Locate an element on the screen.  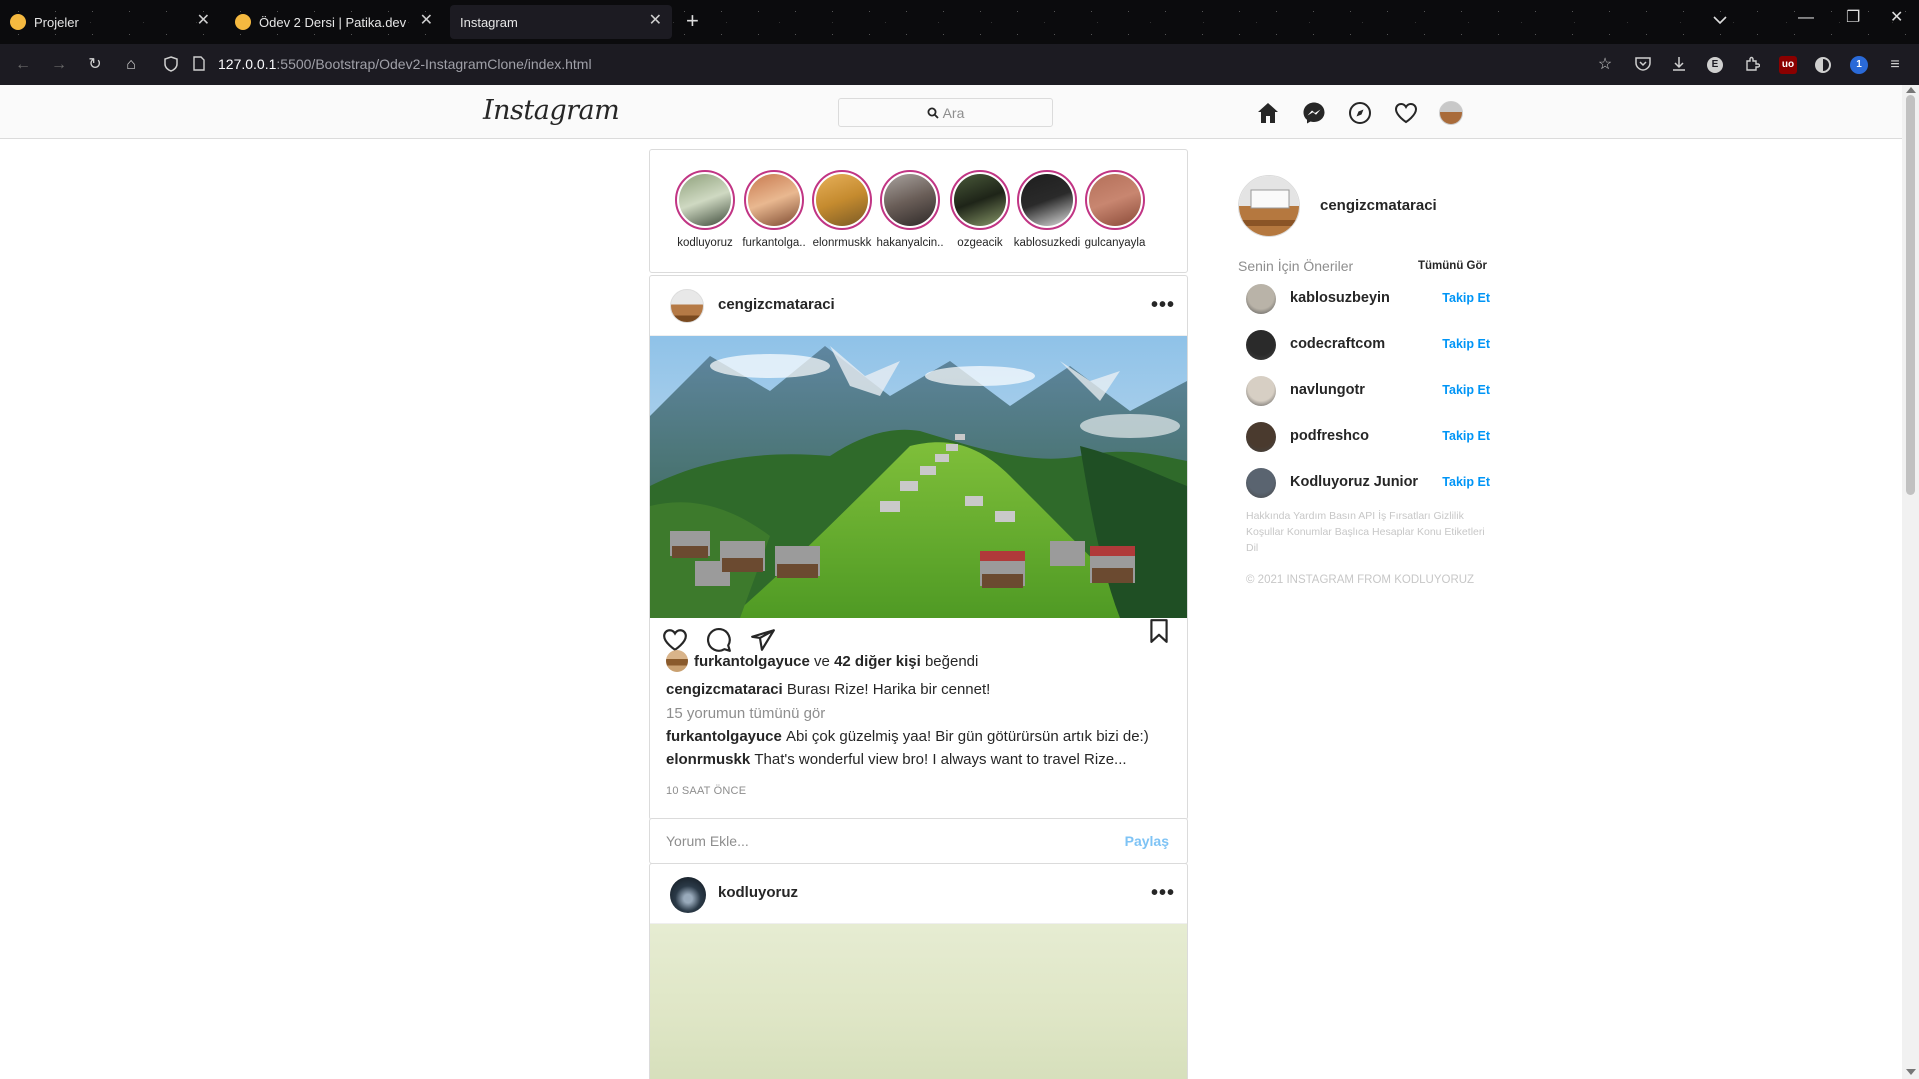
suggestion-row: codecraftcom Takip Et is located at coordinates (1368, 345).